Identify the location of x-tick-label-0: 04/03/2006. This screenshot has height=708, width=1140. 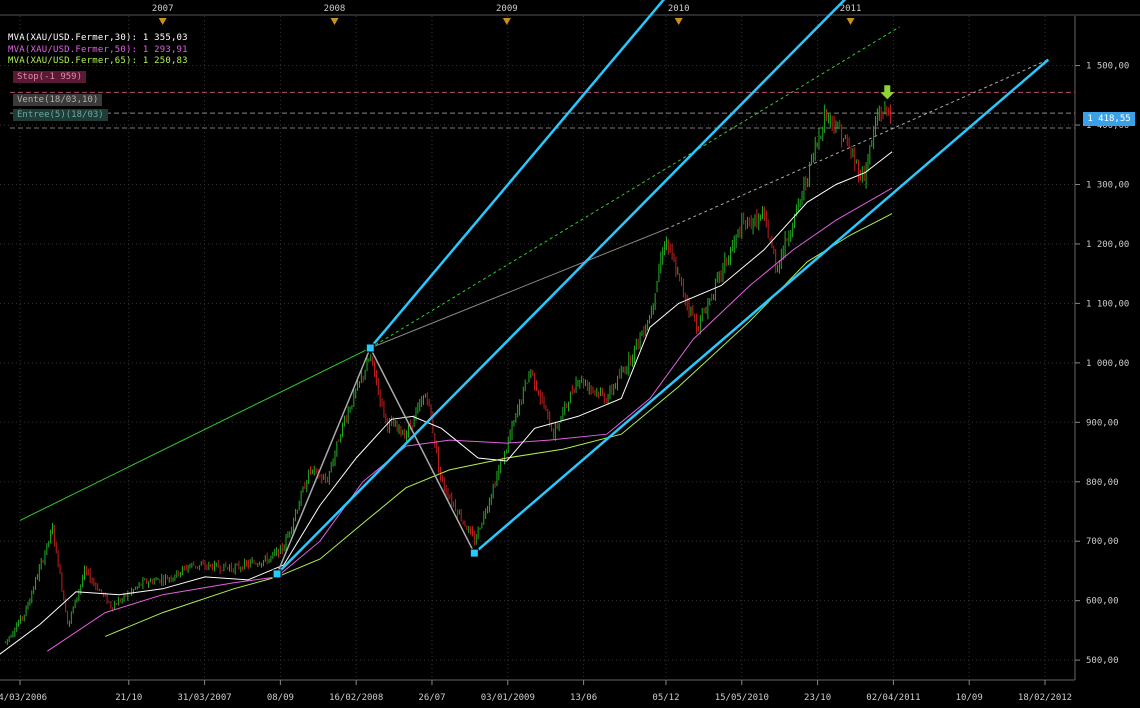
(23, 698).